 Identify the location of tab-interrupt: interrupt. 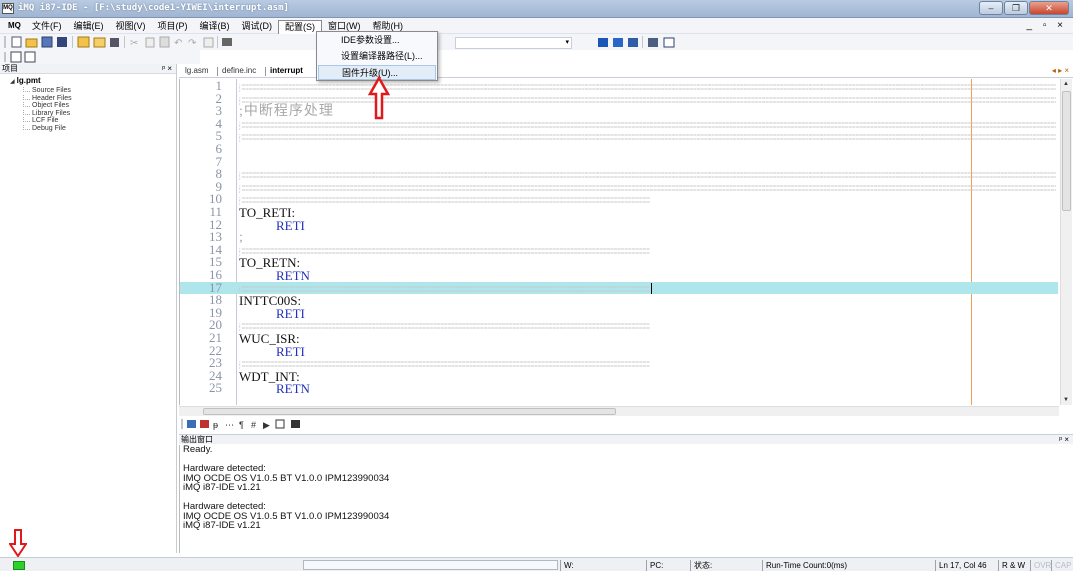
(286, 71).